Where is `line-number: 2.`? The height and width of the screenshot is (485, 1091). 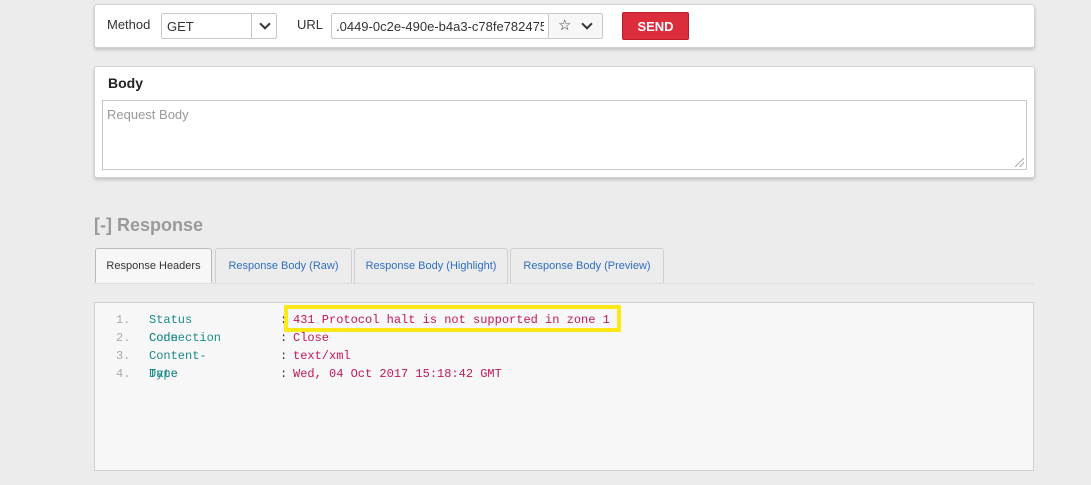
line-number: 2. is located at coordinates (123, 338).